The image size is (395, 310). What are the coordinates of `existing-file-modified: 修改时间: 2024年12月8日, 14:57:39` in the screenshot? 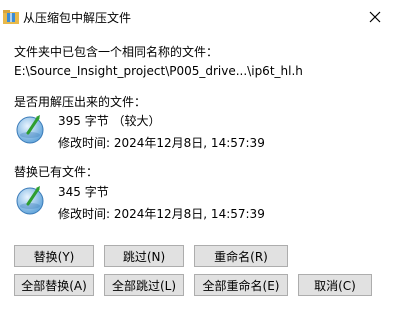 It's located at (161, 214).